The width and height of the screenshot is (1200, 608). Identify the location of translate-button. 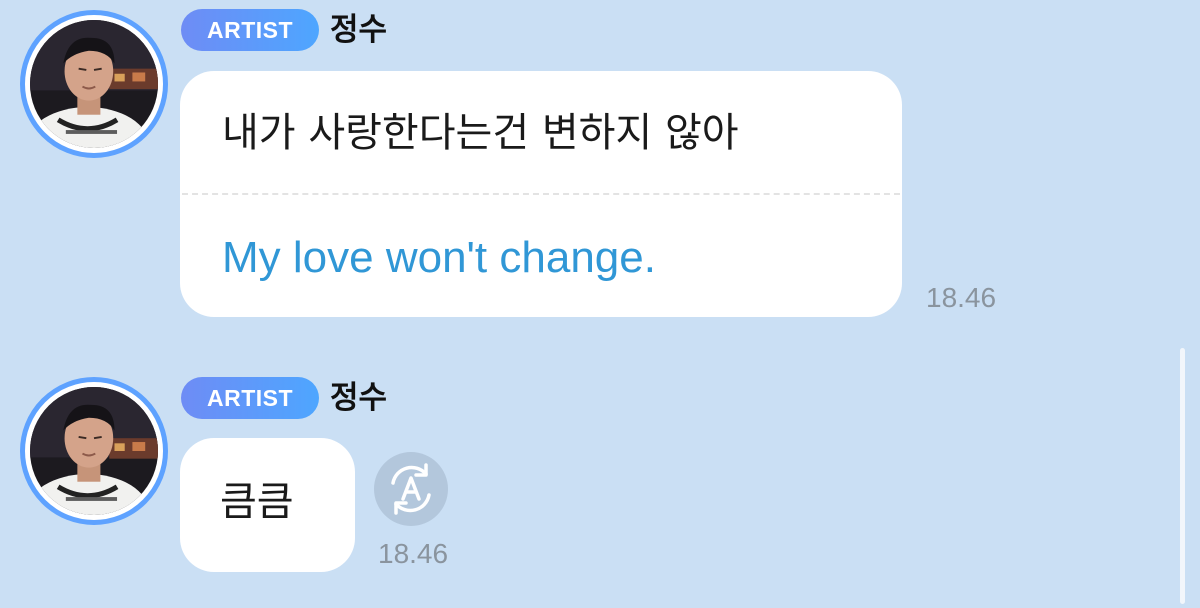
(411, 489).